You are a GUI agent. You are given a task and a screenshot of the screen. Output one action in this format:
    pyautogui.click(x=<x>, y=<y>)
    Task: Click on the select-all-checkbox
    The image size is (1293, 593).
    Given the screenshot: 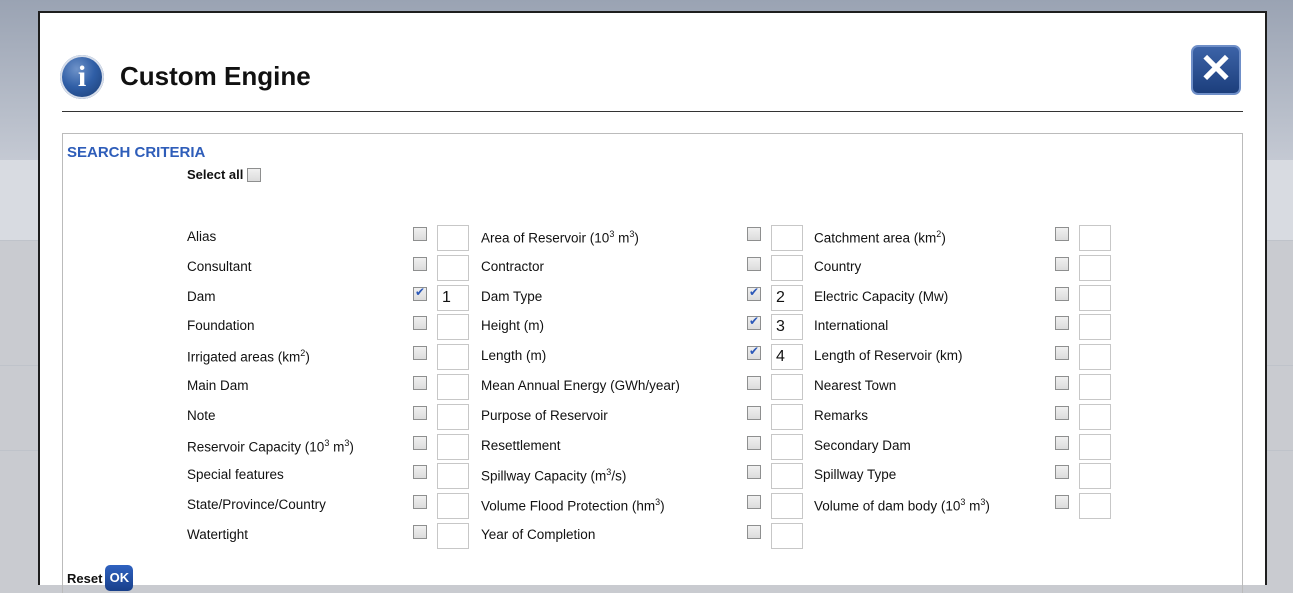 What is the action you would take?
    pyautogui.click(x=254, y=174)
    